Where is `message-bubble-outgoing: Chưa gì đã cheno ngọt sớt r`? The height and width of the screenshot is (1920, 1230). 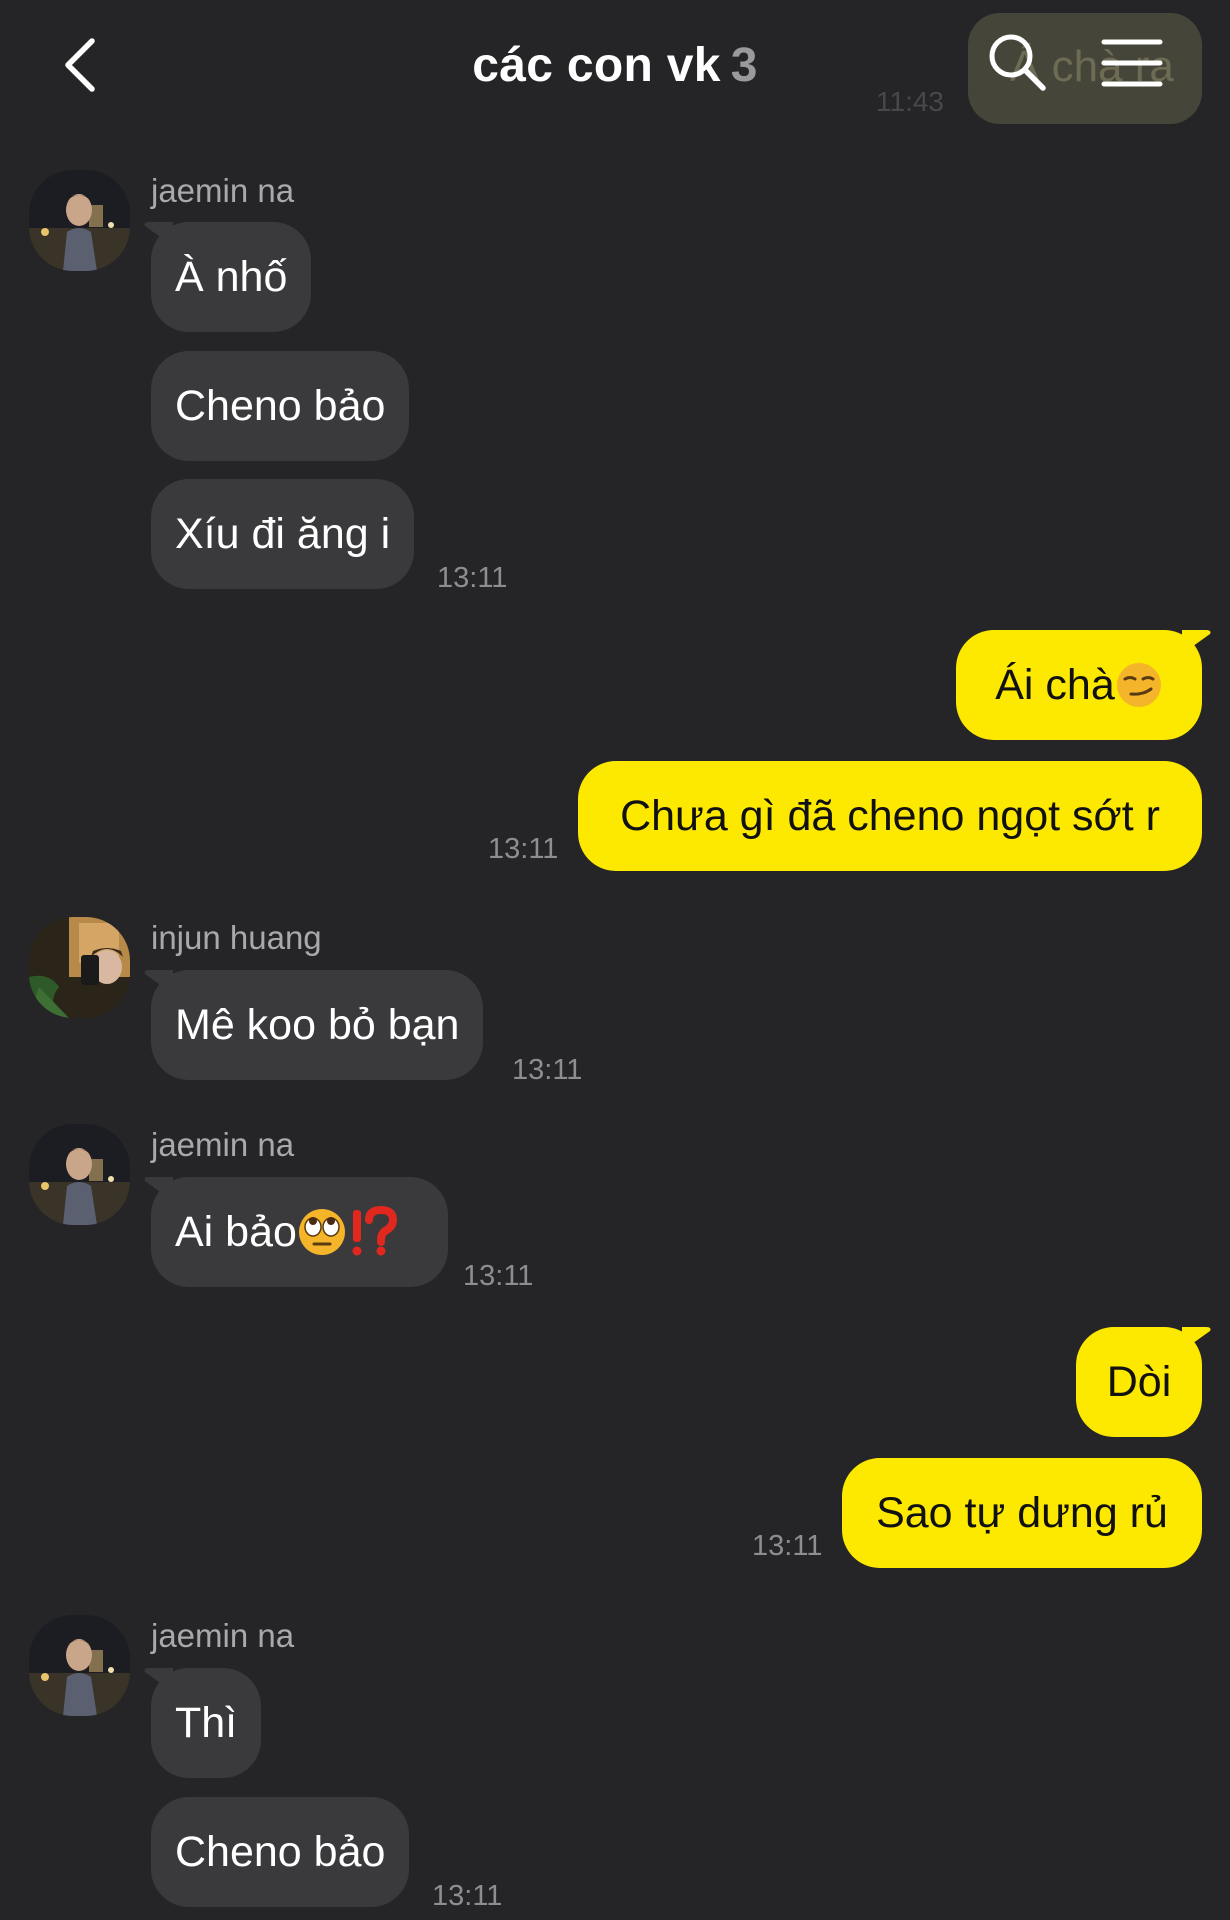 message-bubble-outgoing: Chưa gì đã cheno ngọt sớt r is located at coordinates (890, 816).